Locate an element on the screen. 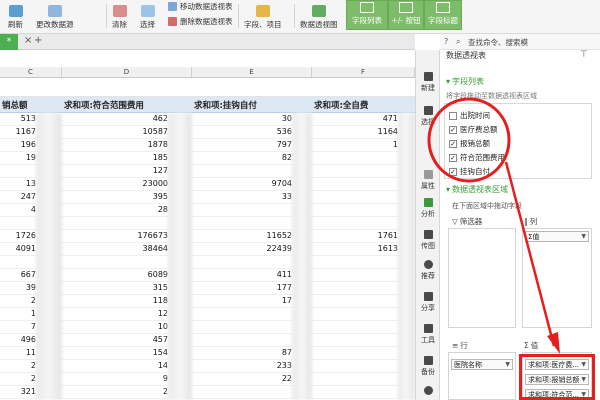 This screenshot has height=400, width=600. table-cell: 1878 is located at coordinates (148, 145).